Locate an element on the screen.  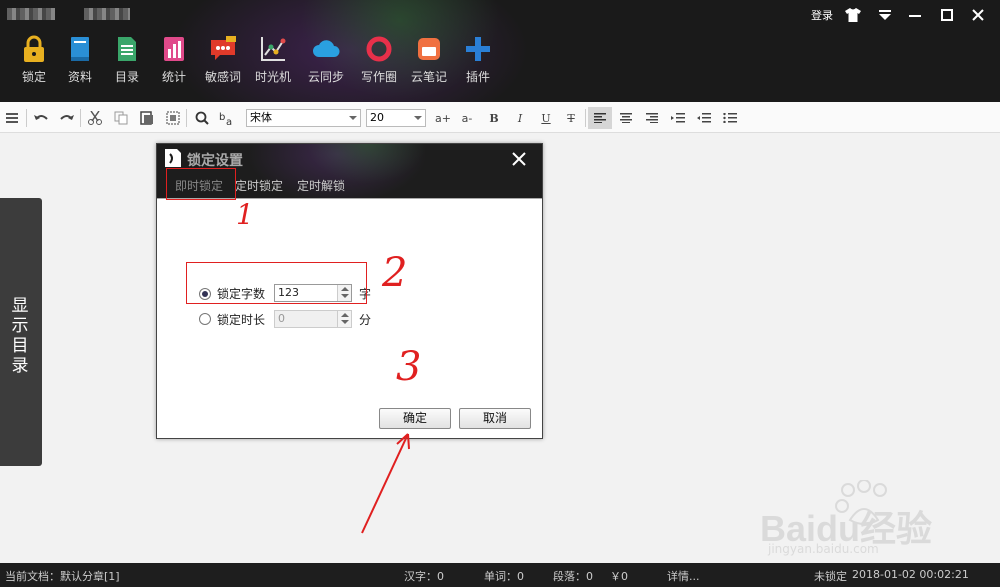
toolbar-label: 时光机 is located at coordinates (272, 77).